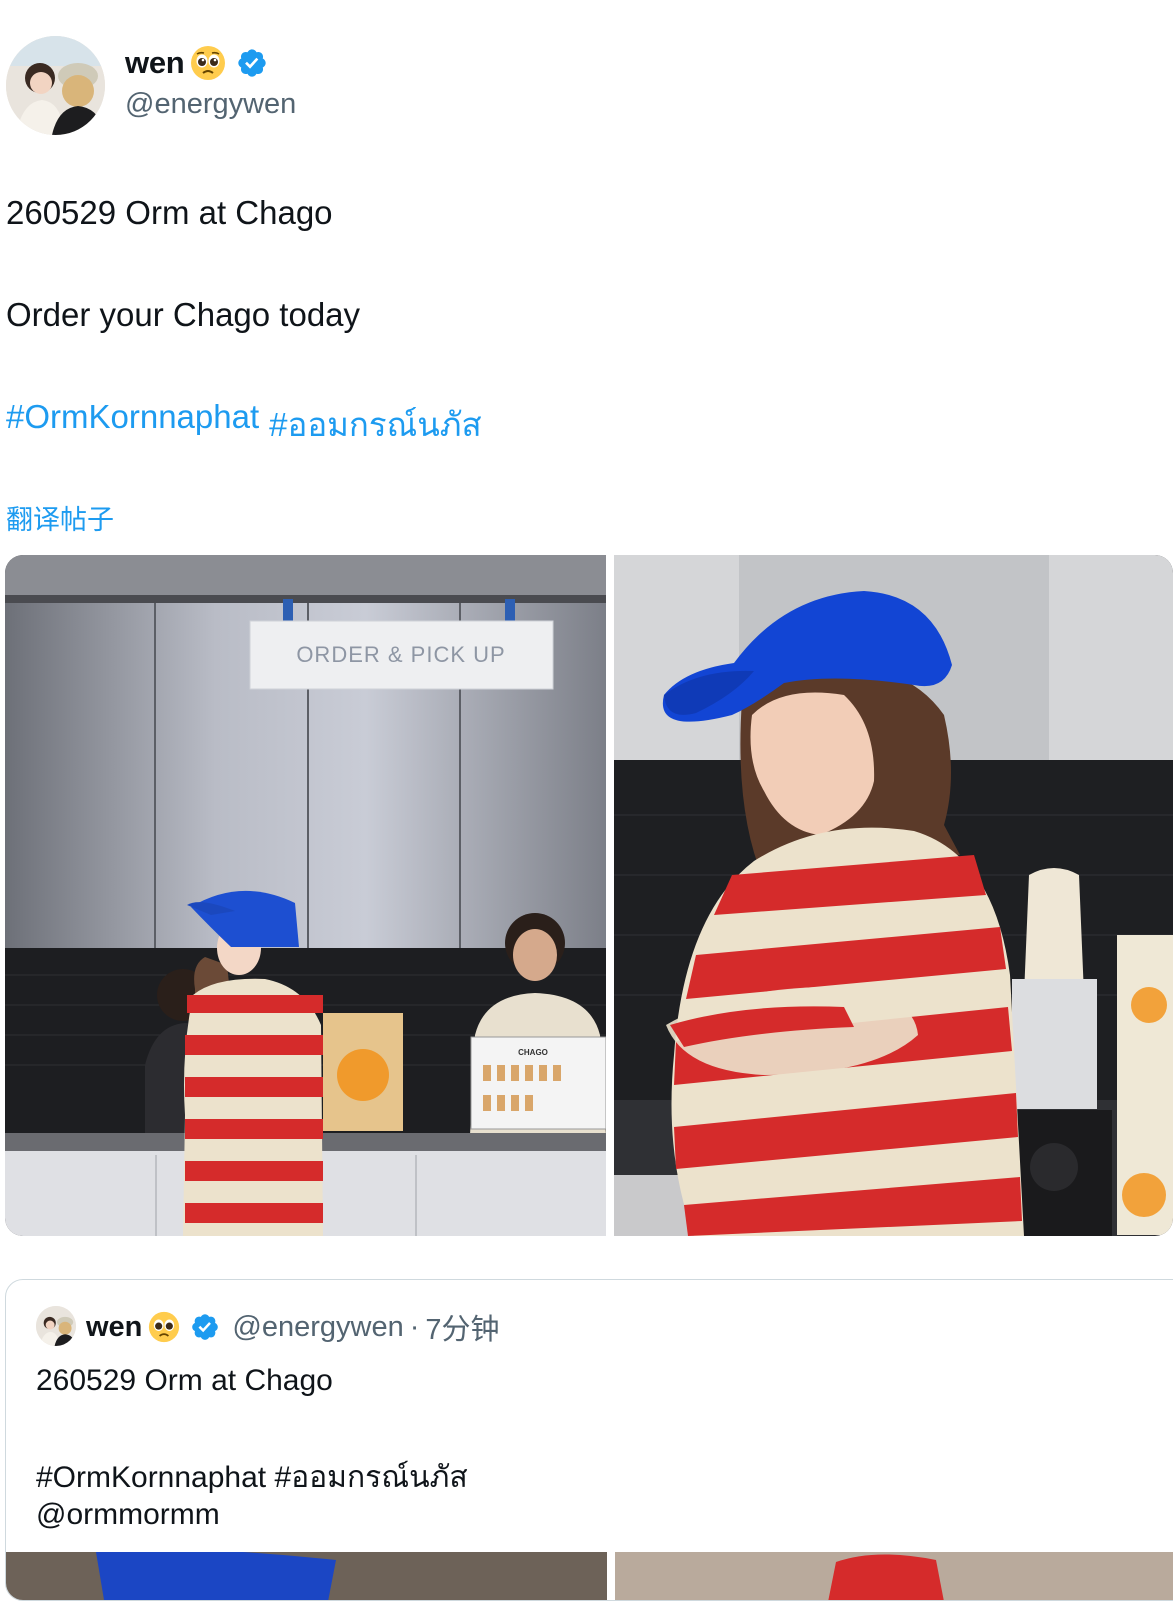 This screenshot has width=1173, height=1601. I want to click on quoted-text-line-1: 260529 Orm at Chago, so click(184, 1380).